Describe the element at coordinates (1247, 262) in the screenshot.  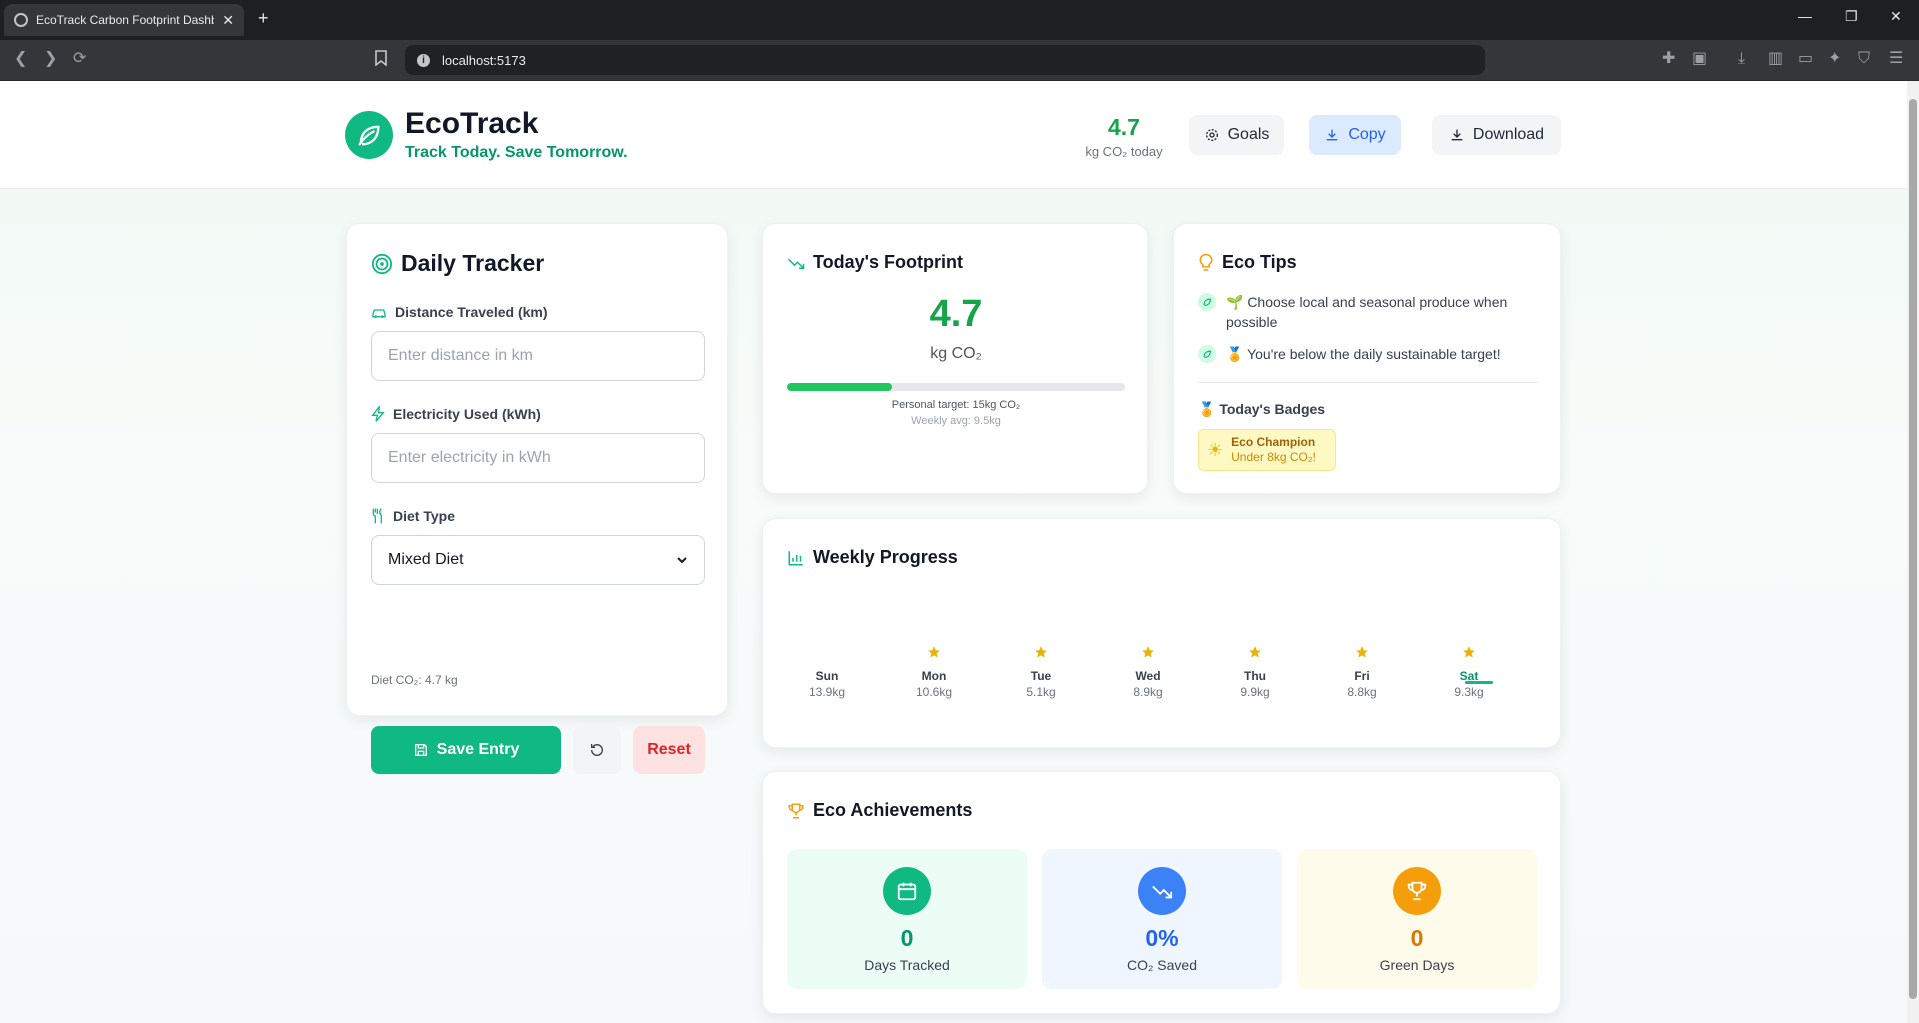
I see `eco-tips-title: Eco Tips` at that location.